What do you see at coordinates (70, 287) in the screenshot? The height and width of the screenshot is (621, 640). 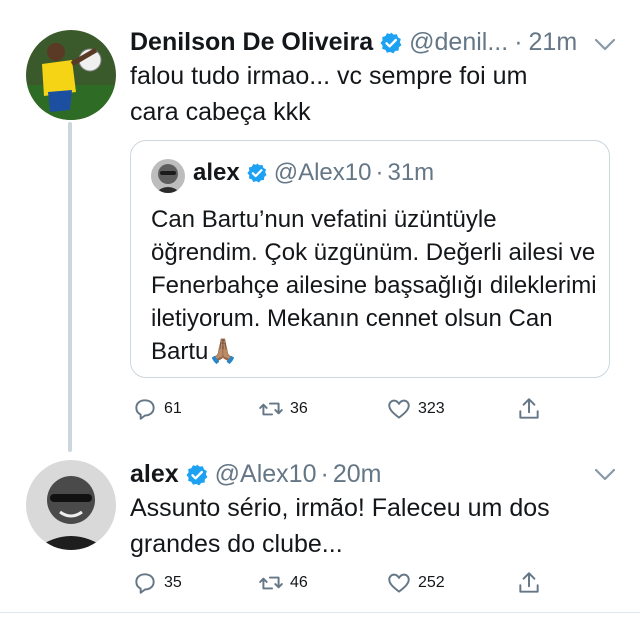 I see `thread-connector` at bounding box center [70, 287].